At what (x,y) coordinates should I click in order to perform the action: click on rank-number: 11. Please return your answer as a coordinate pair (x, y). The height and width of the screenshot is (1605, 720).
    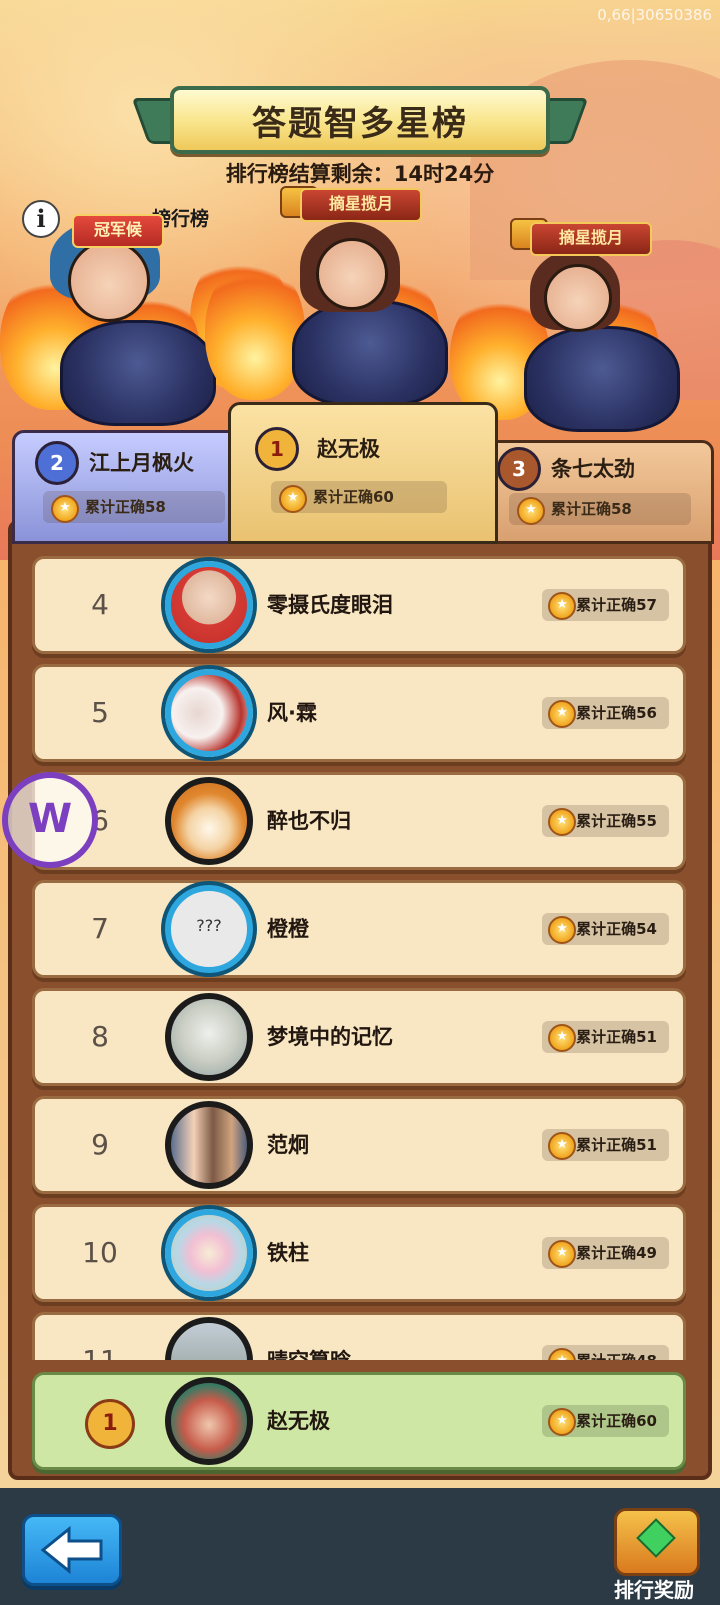
    Looking at the image, I should click on (100, 1337).